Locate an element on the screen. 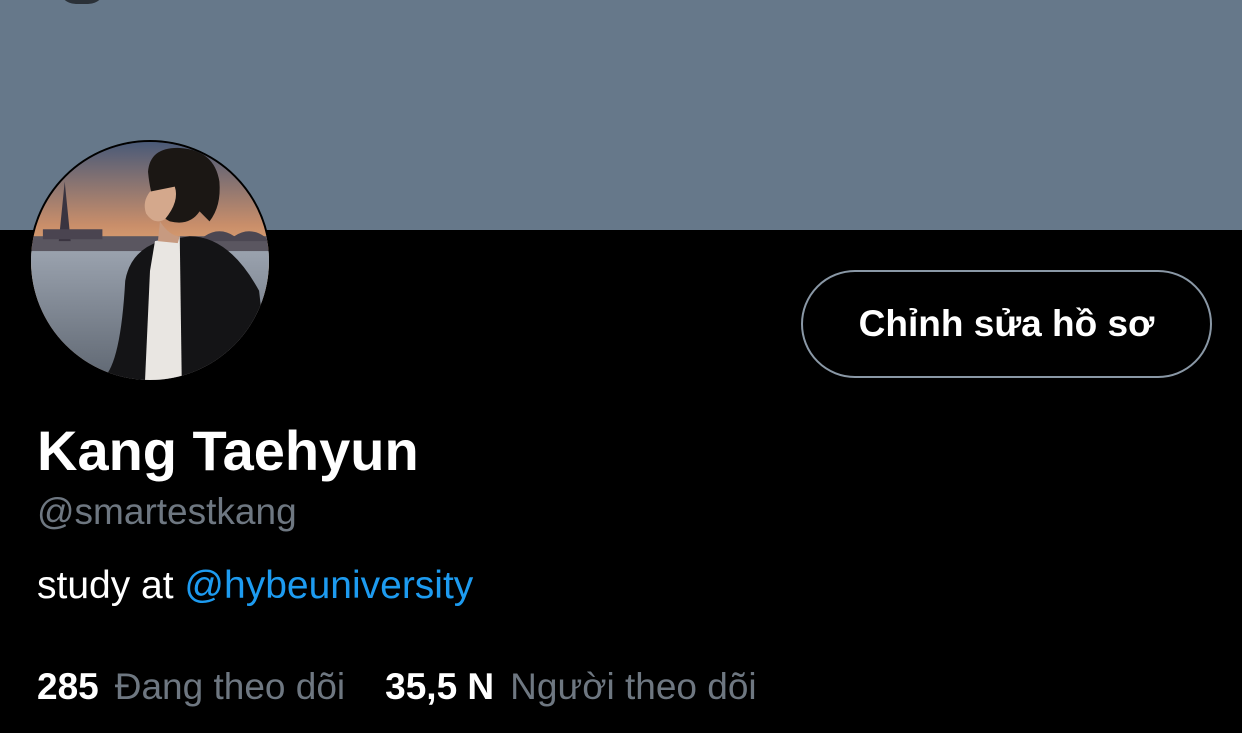 The height and width of the screenshot is (733, 1242). profile-handle: @smartestkang is located at coordinates (167, 511).